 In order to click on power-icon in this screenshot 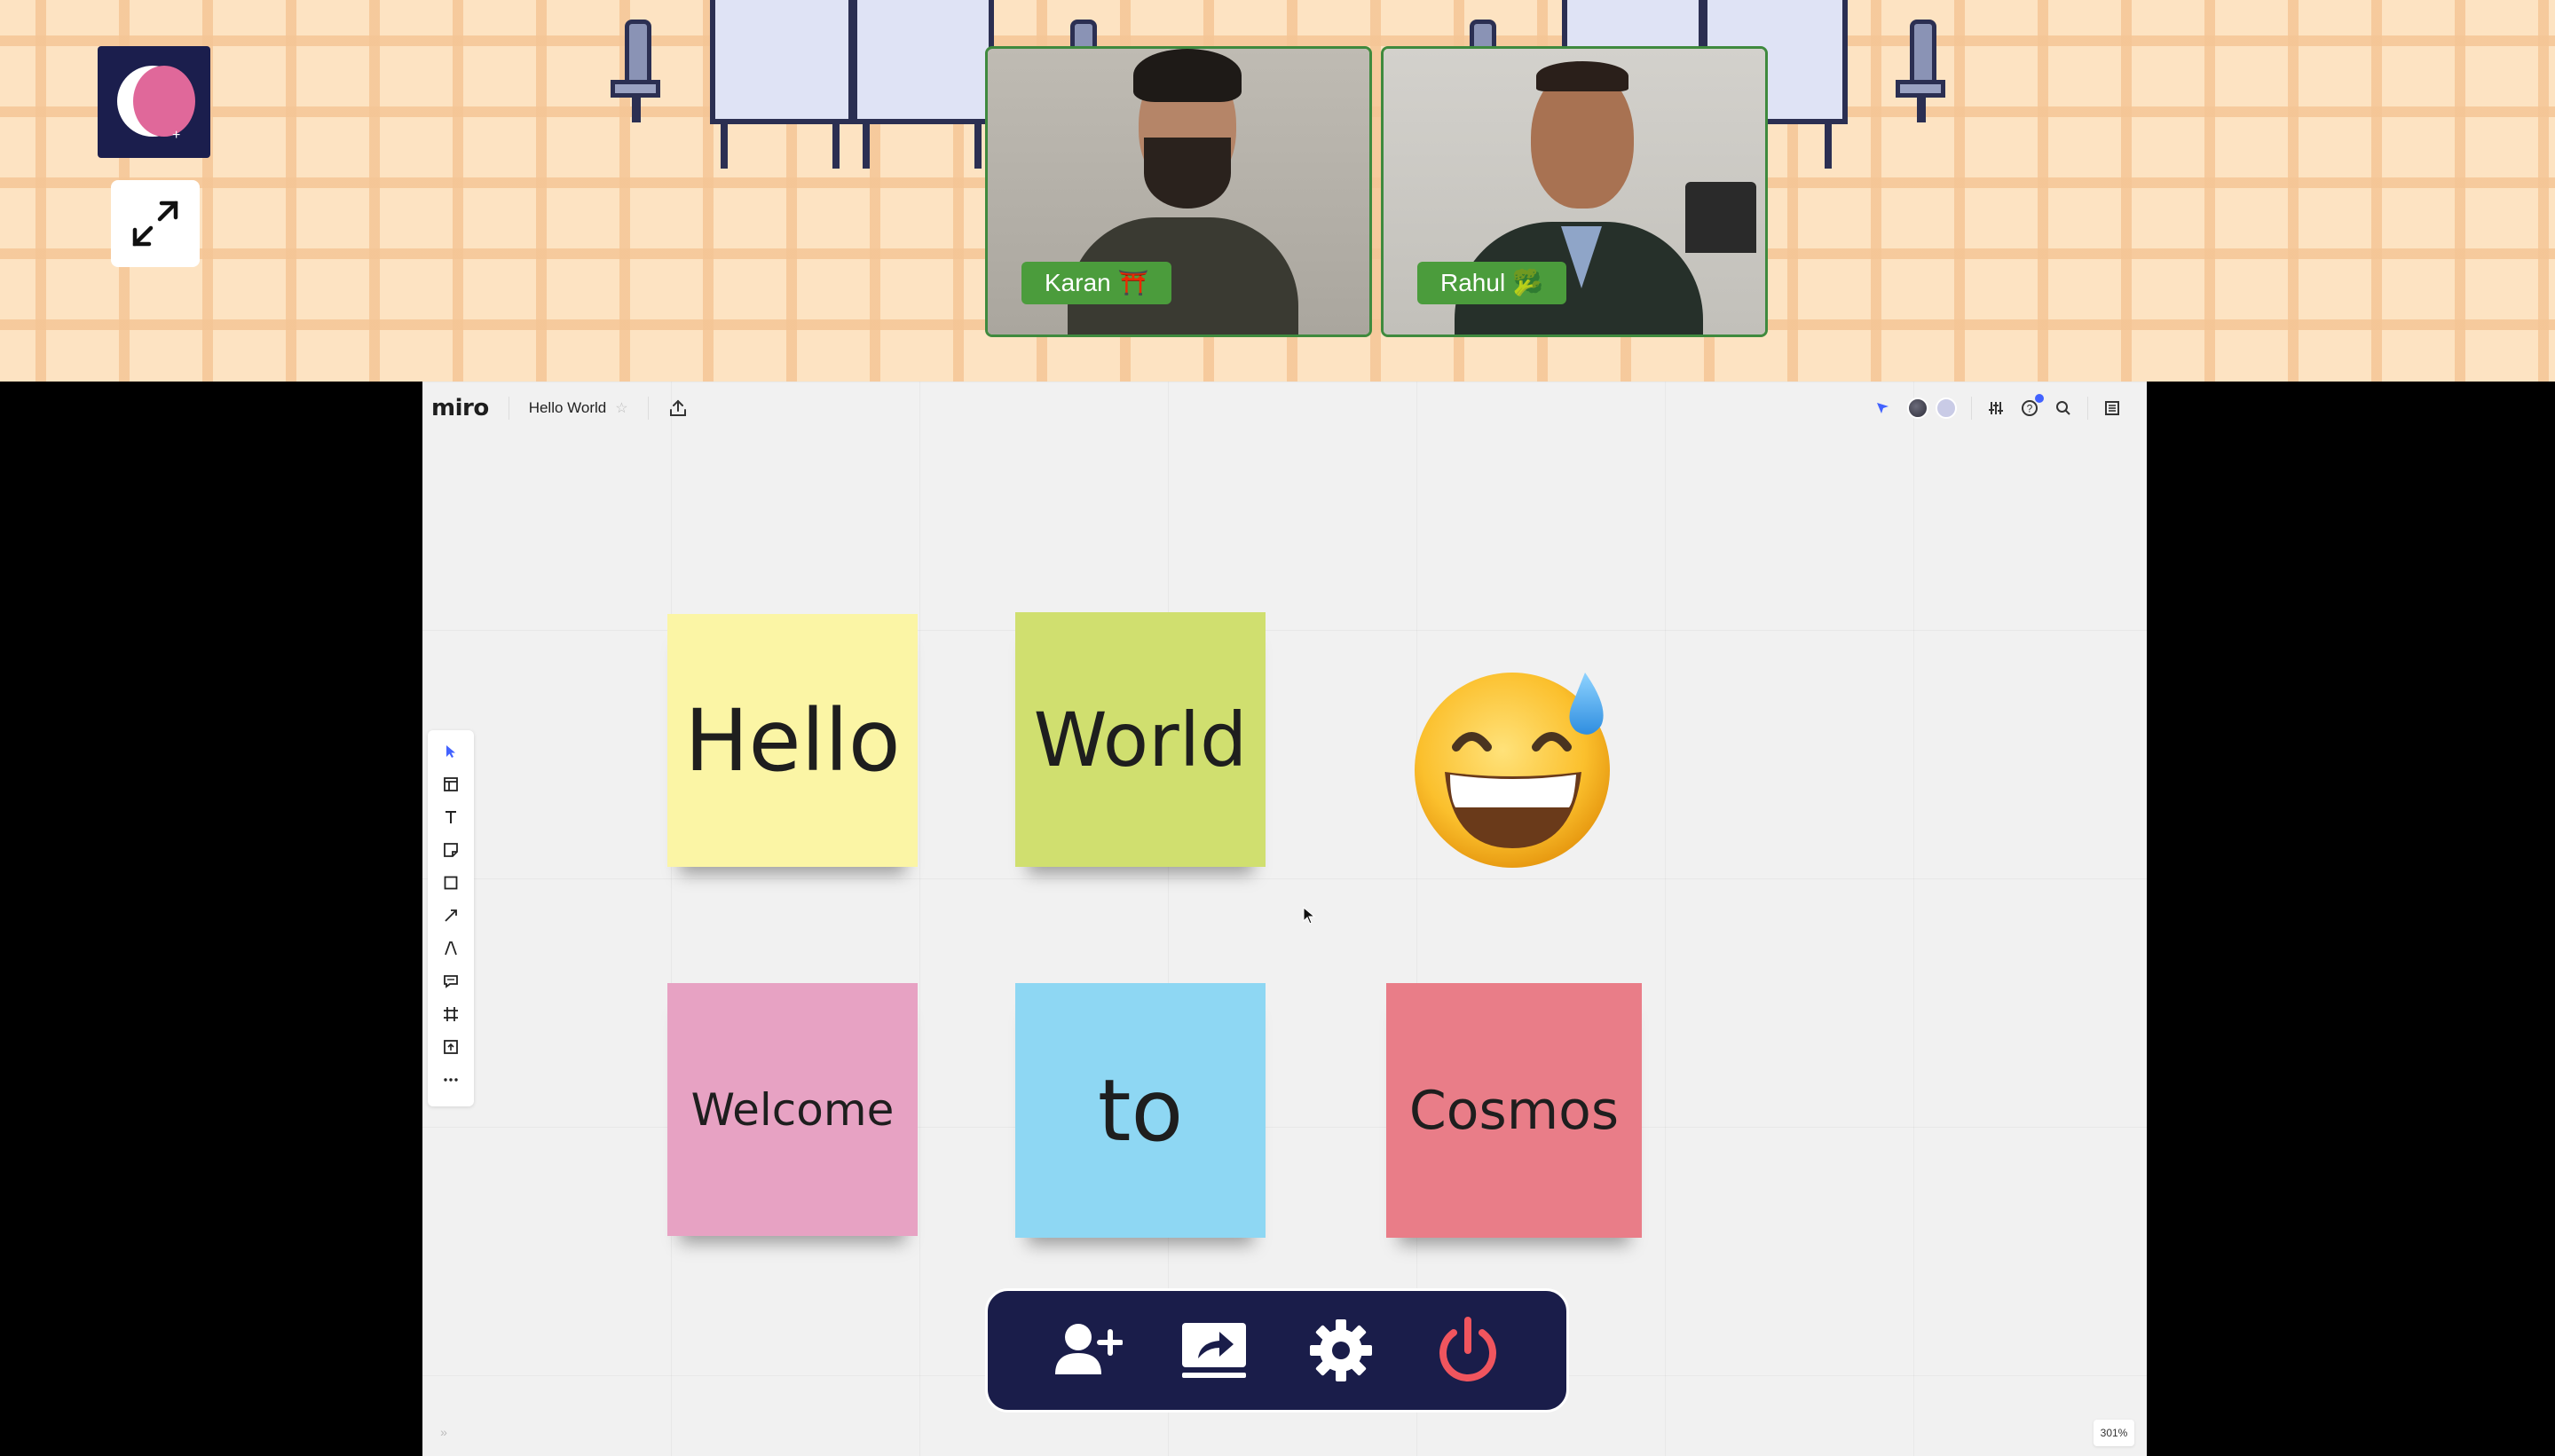, I will do `click(1468, 1349)`.